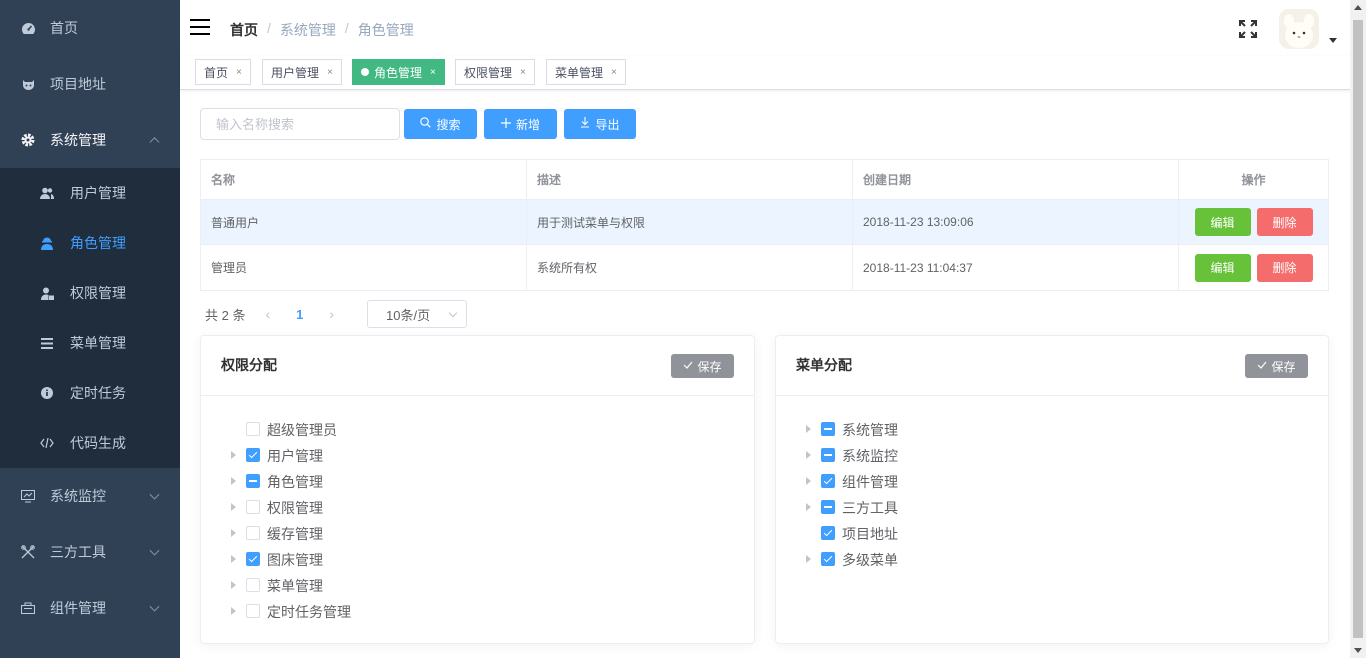  I want to click on tag-label: 菜单管理, so click(579, 72).